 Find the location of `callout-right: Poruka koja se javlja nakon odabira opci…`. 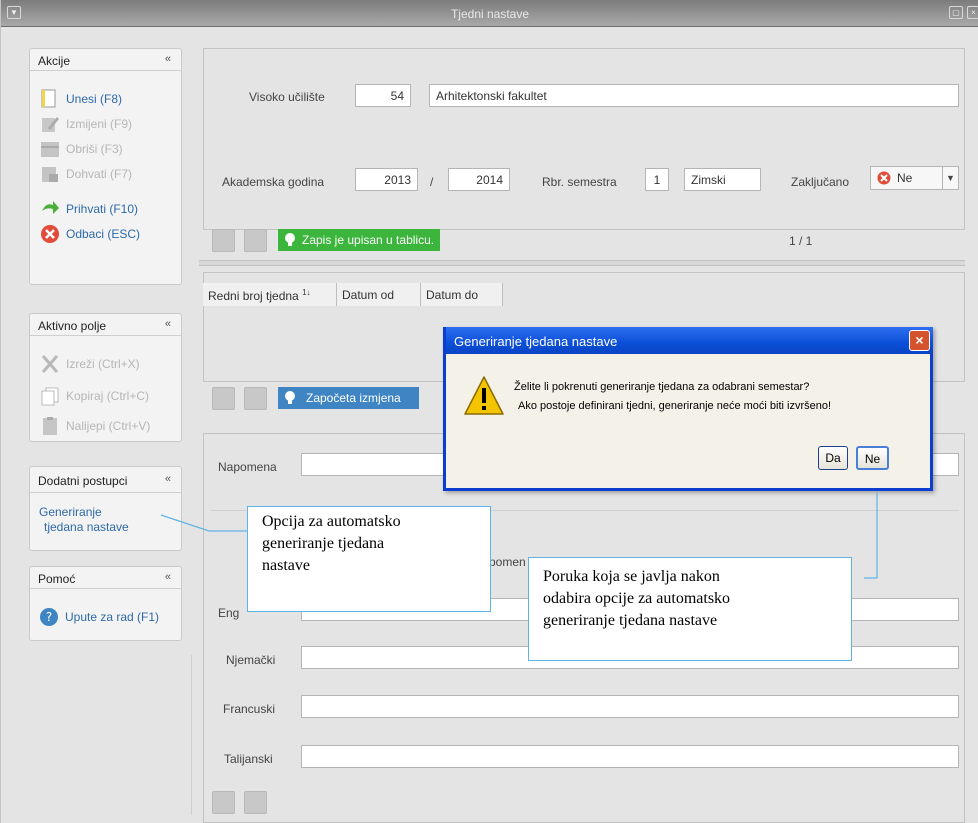

callout-right: Poruka koja se javlja nakon odabira opci… is located at coordinates (690, 609).